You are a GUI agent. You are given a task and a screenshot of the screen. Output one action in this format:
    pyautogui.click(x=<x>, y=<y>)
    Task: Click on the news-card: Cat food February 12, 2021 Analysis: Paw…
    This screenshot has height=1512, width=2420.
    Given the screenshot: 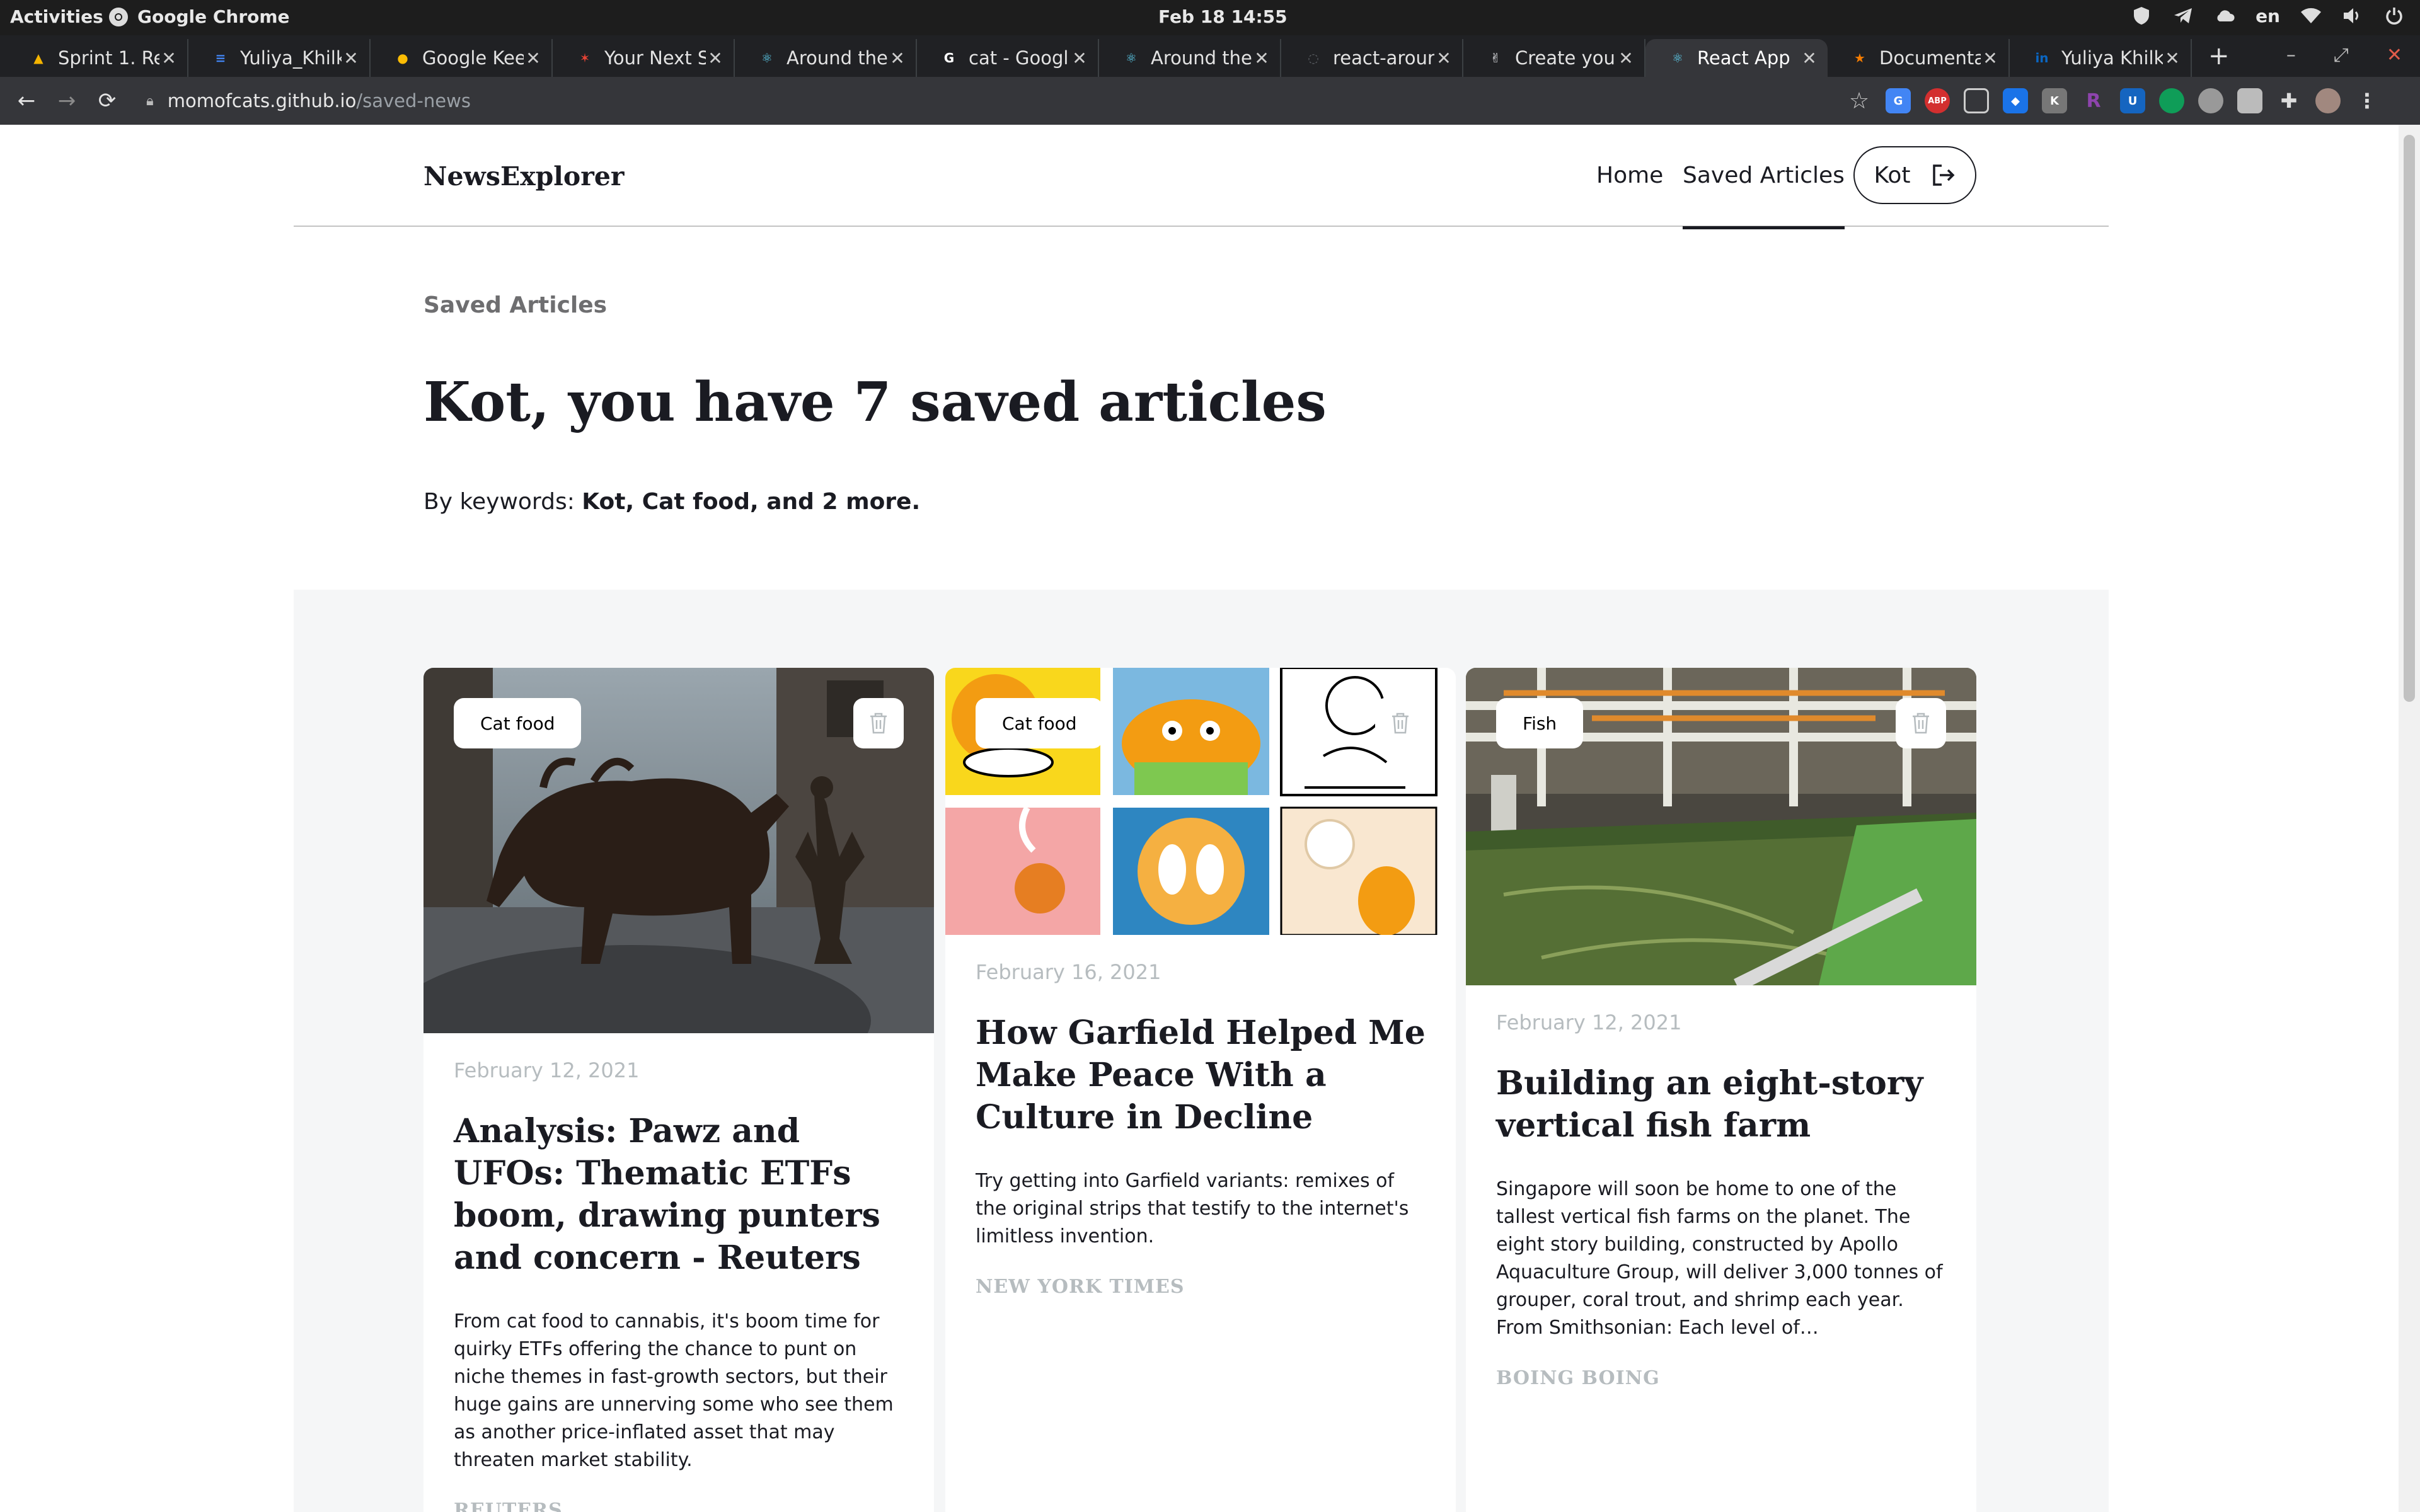 What is the action you would take?
    pyautogui.click(x=679, y=1090)
    